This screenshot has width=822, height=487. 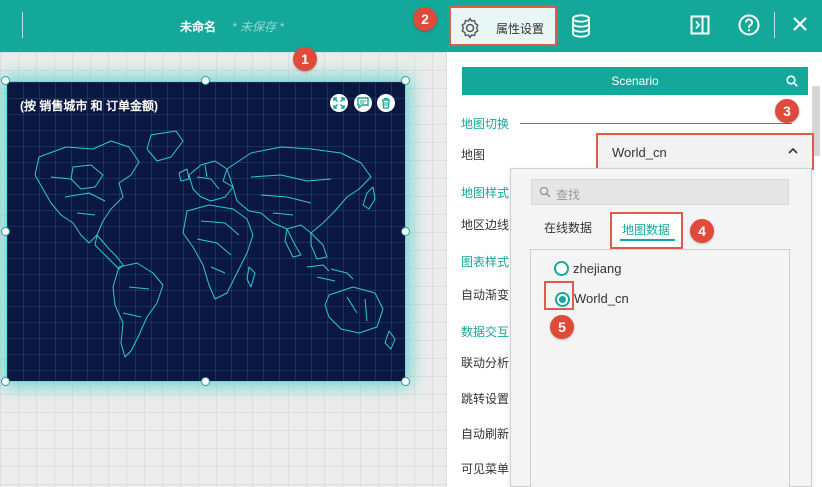 What do you see at coordinates (485, 469) in the screenshot?
I see `visible-menu-label: 可见菜单` at bounding box center [485, 469].